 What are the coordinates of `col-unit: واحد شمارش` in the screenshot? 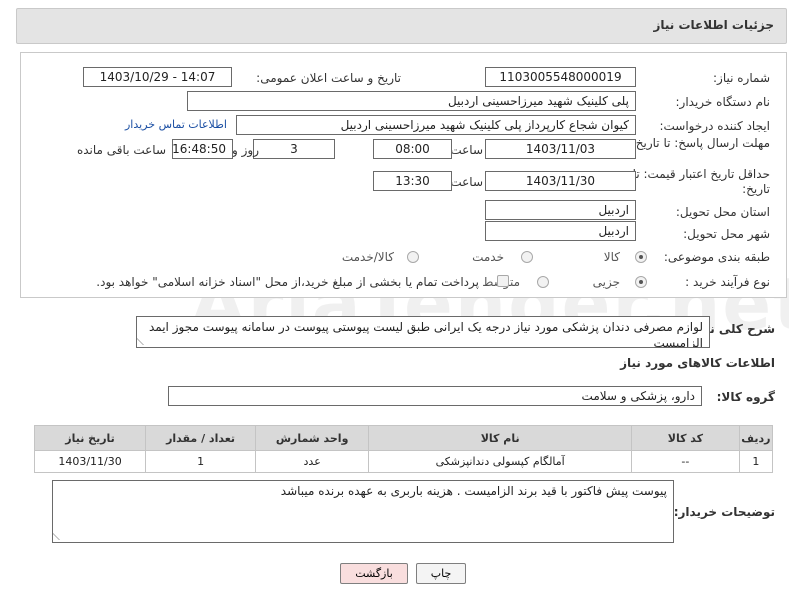 It's located at (312, 438).